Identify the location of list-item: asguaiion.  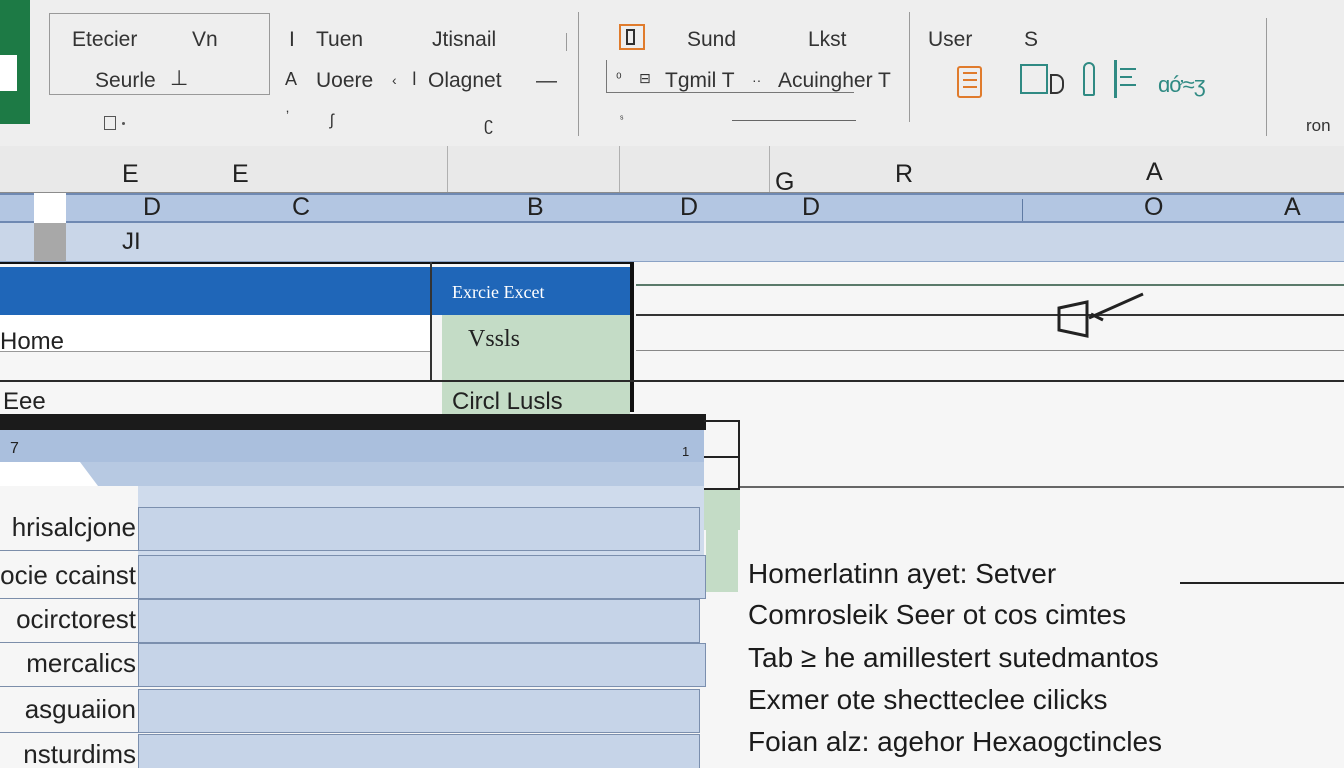
(69, 711).